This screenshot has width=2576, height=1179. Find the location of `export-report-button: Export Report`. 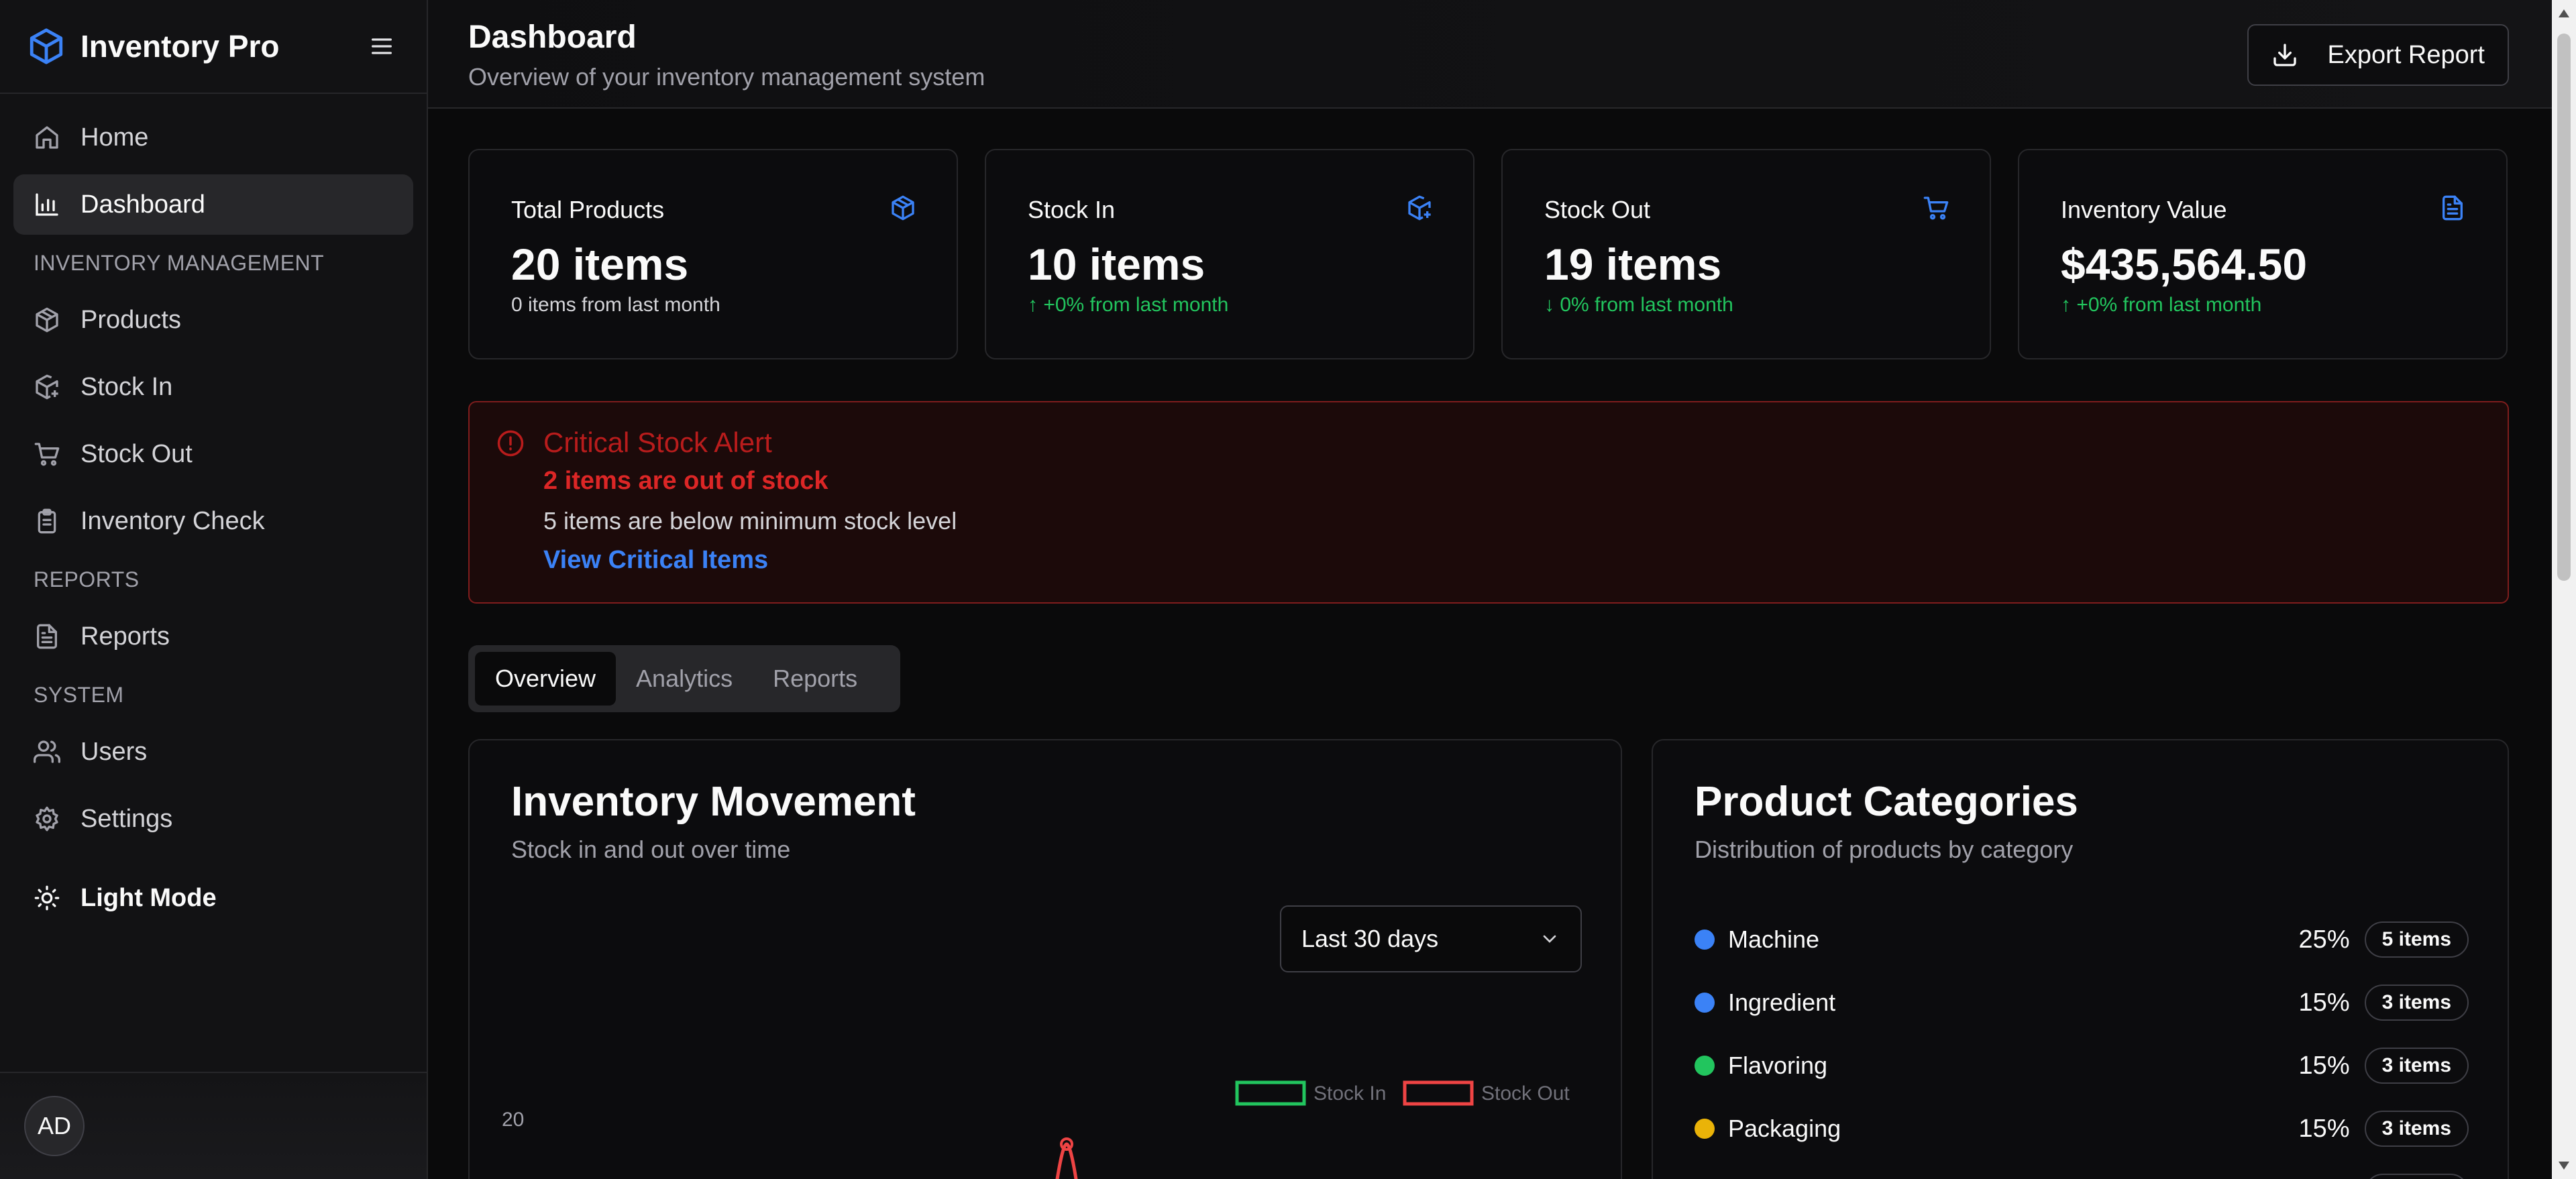

export-report-button: Export Report is located at coordinates (2378, 55).